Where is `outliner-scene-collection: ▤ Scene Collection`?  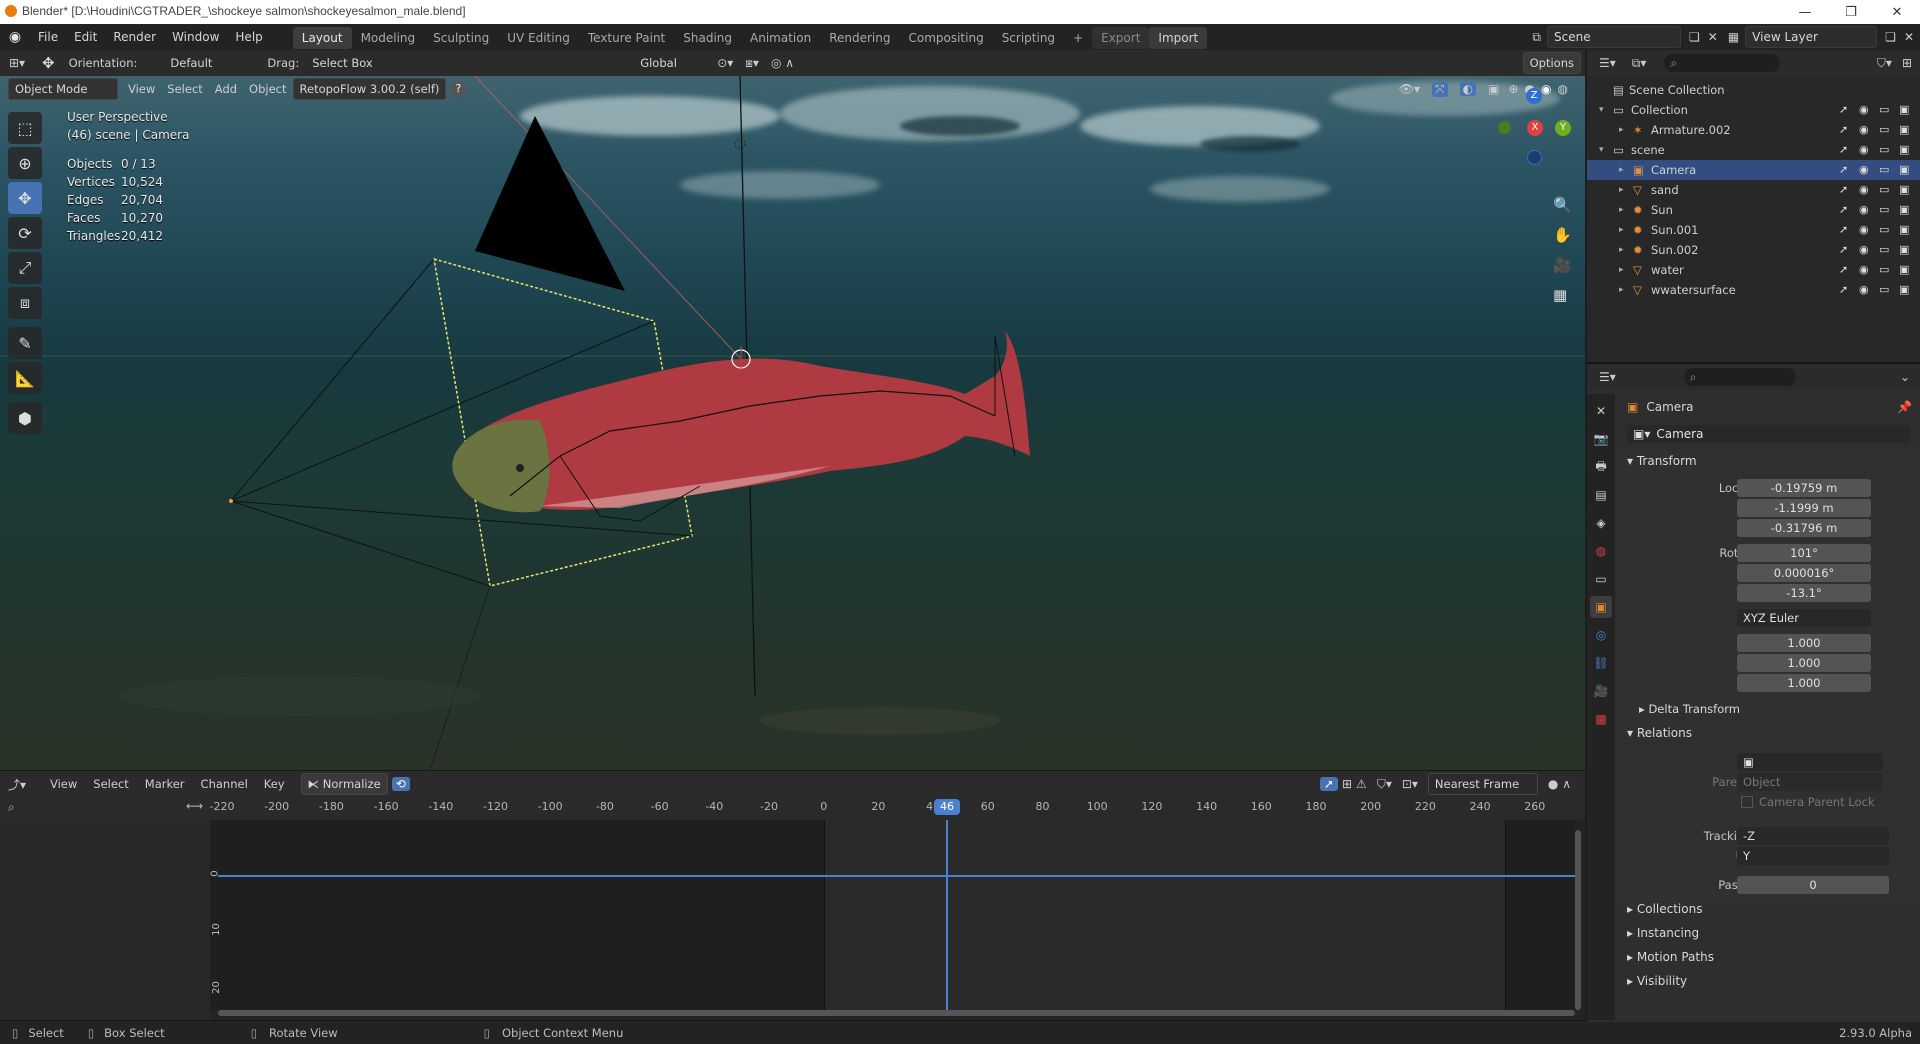 outliner-scene-collection: ▤ Scene Collection is located at coordinates (1753, 90).